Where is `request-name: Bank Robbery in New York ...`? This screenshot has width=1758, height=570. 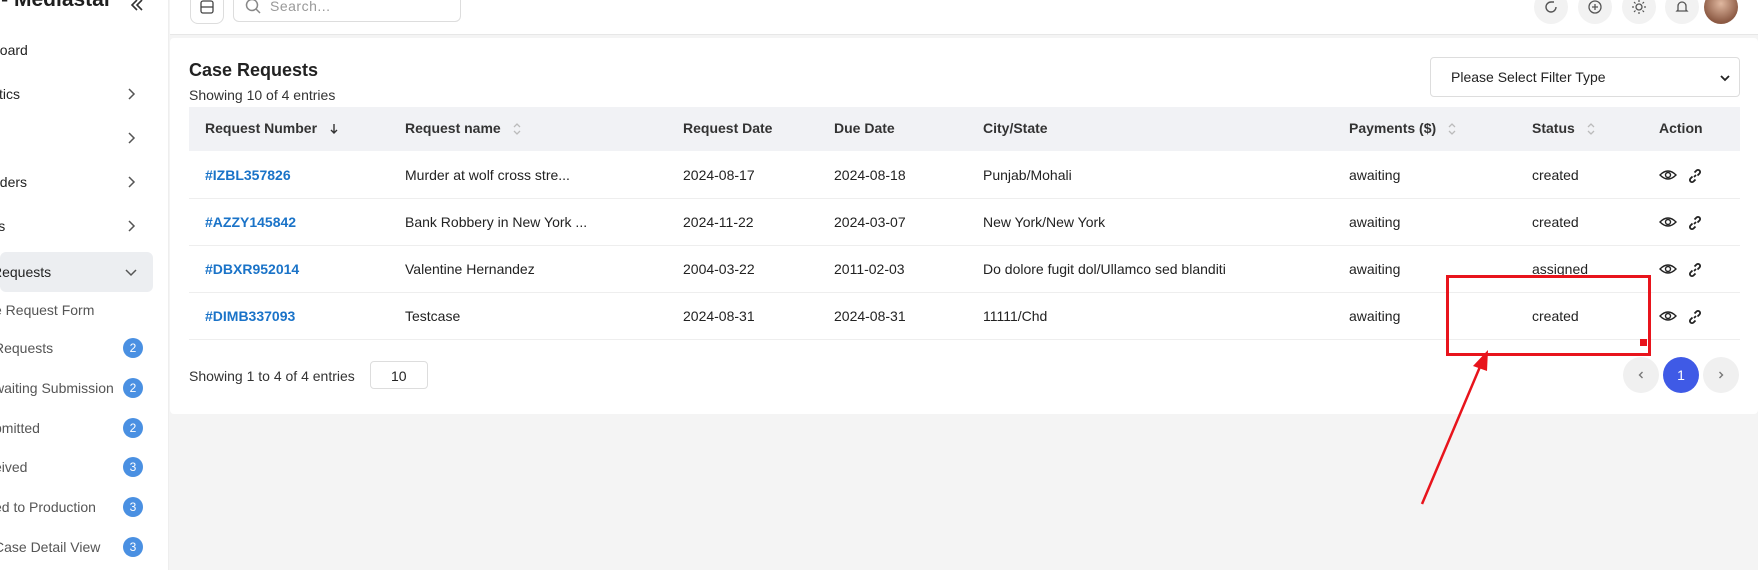 request-name: Bank Robbery in New York ... is located at coordinates (496, 222).